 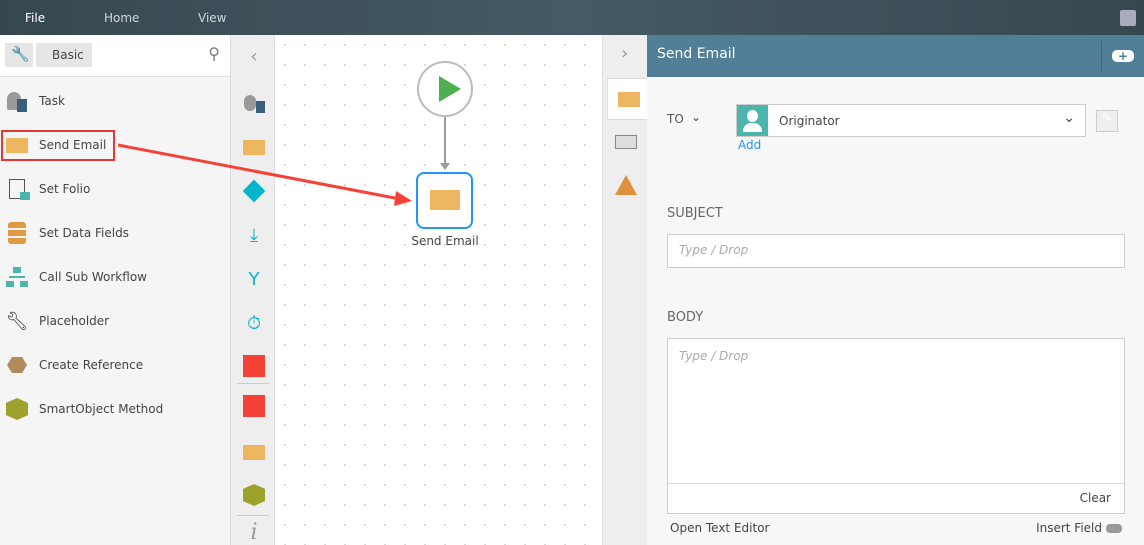 What do you see at coordinates (1107, 121) in the screenshot?
I see `edit-icon: ✎` at bounding box center [1107, 121].